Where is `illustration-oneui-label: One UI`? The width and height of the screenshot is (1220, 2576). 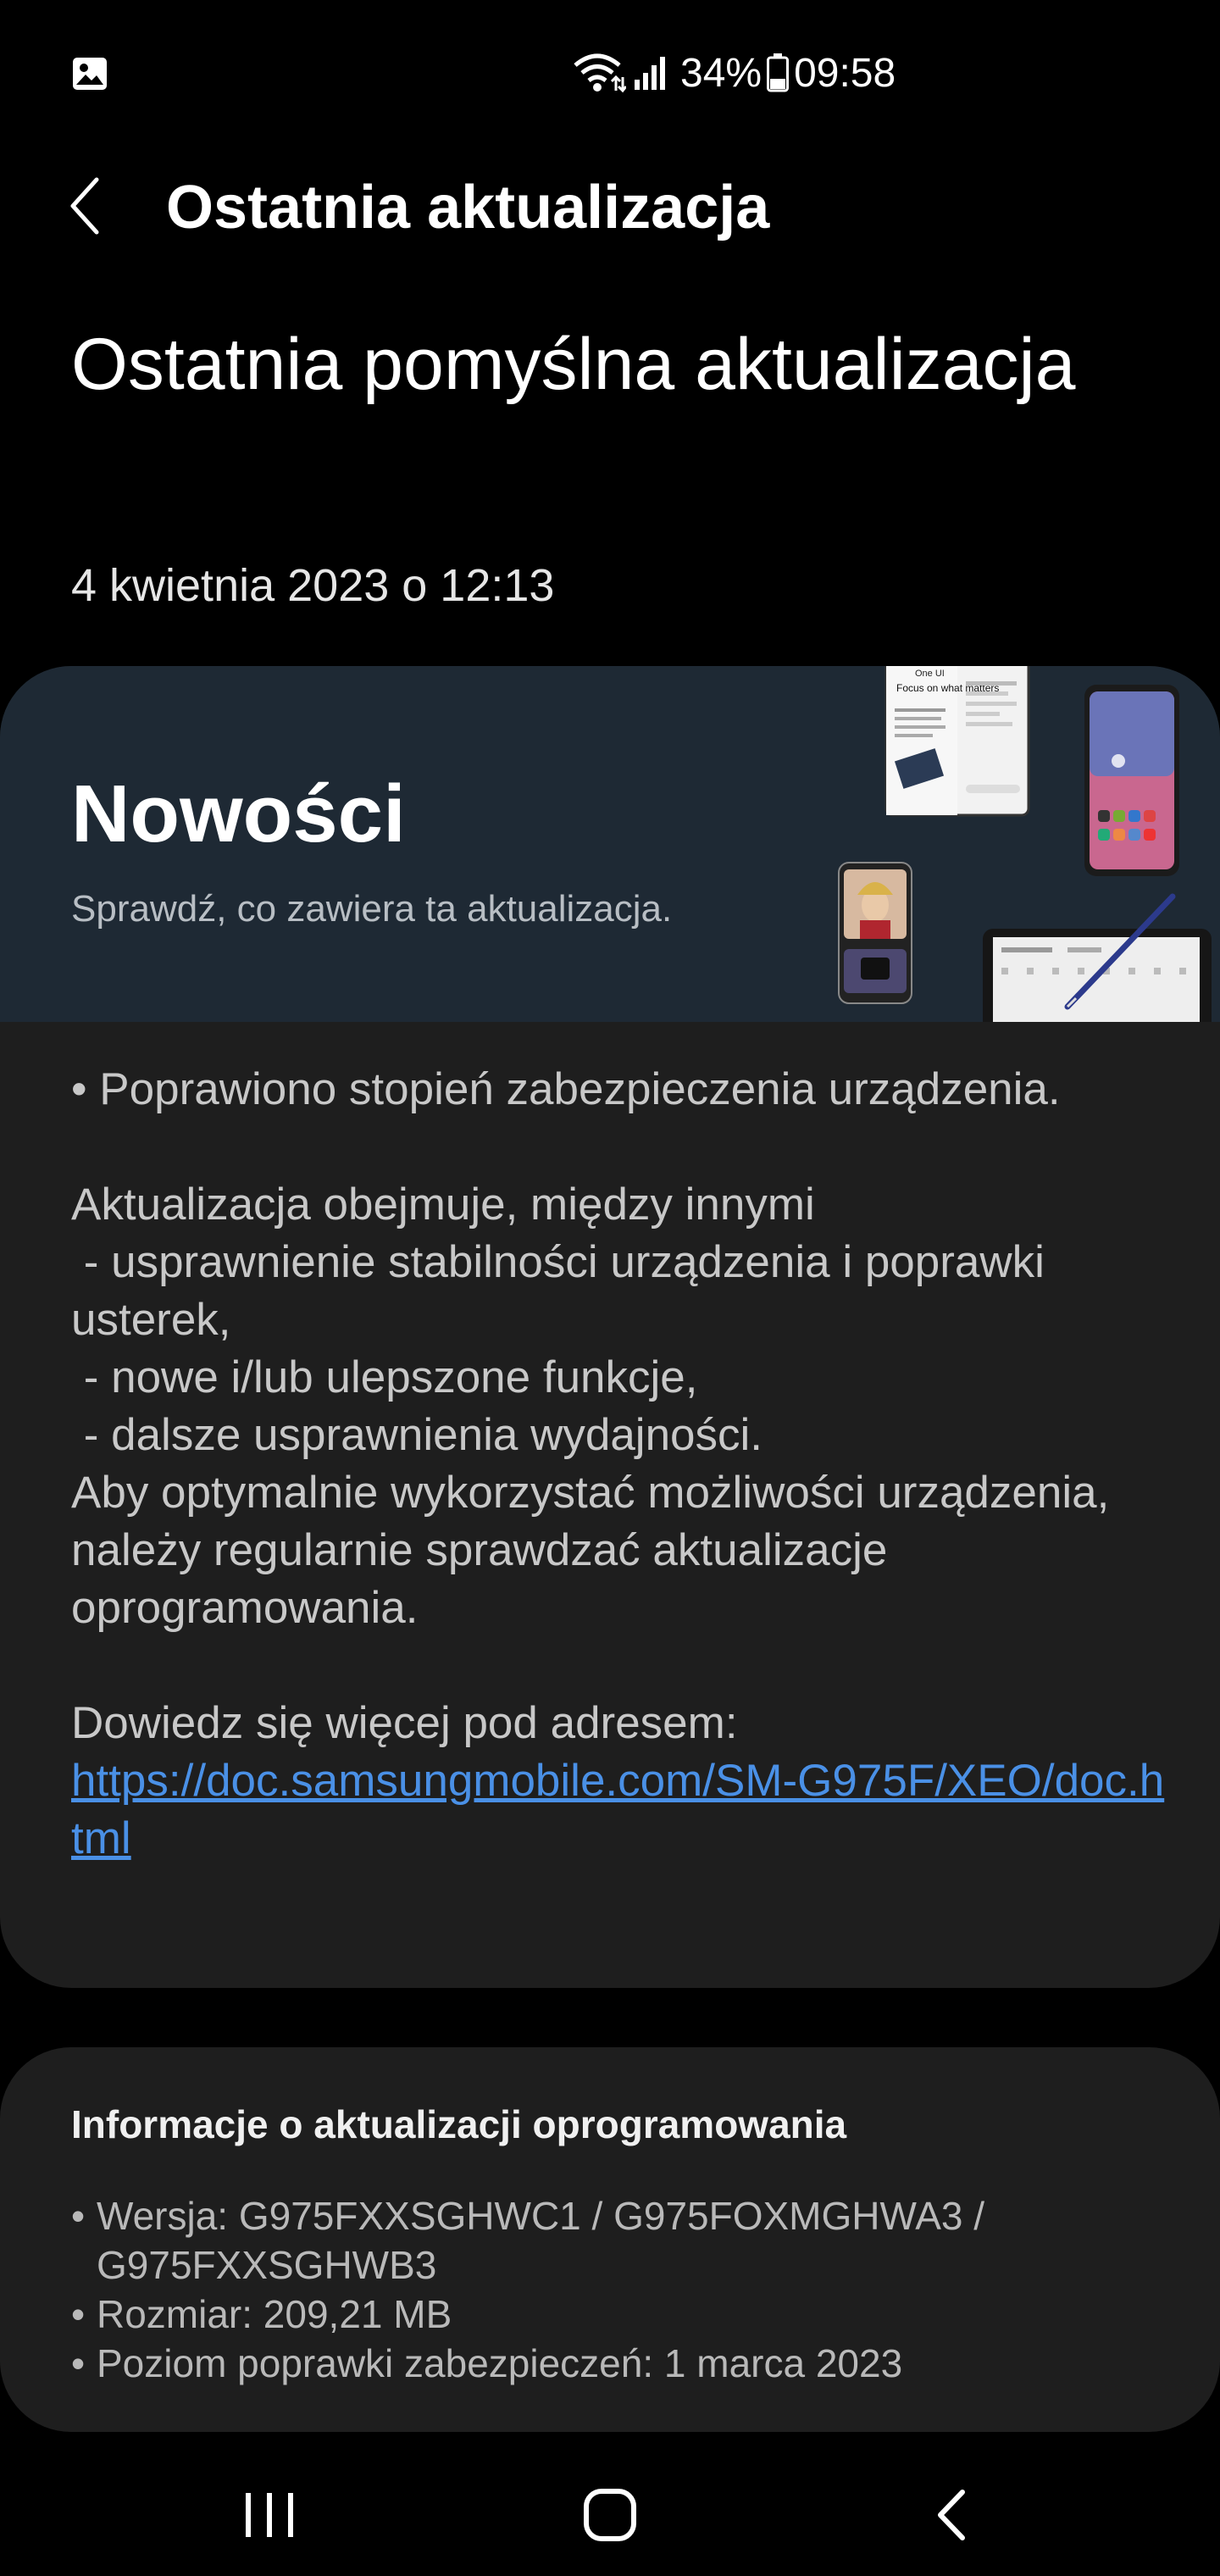
illustration-oneui-label: One UI is located at coordinates (930, 674).